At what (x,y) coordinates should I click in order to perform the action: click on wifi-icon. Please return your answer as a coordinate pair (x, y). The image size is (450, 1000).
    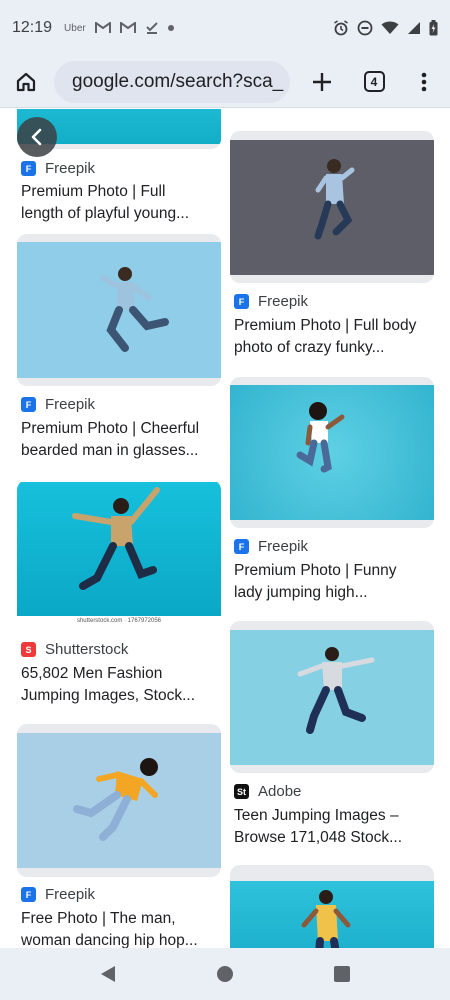
    Looking at the image, I should click on (390, 27).